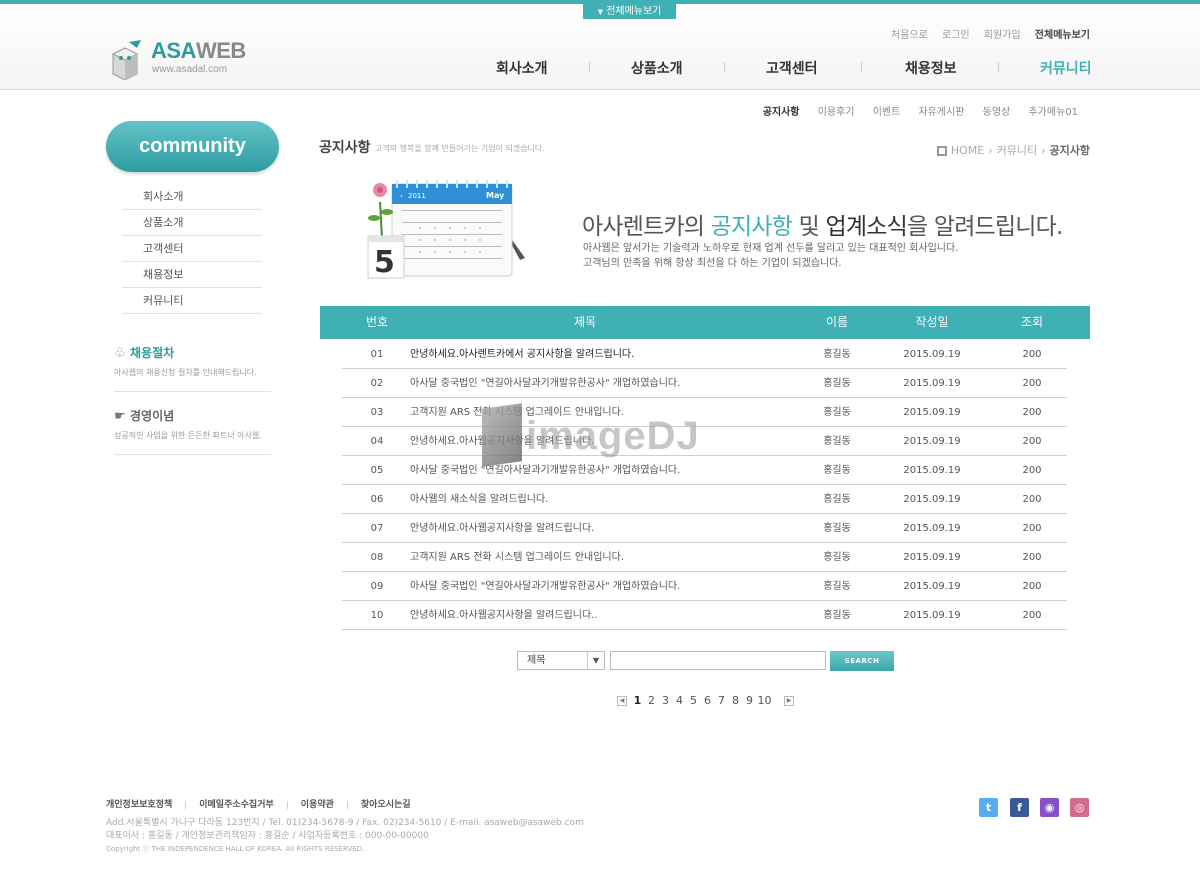 The width and height of the screenshot is (1200, 872). I want to click on page-link: 9, so click(750, 700).